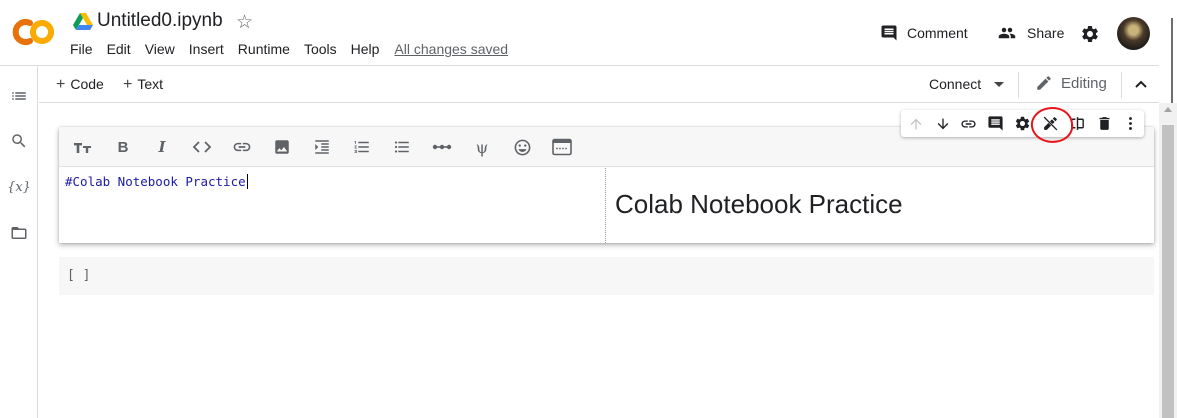 The height and width of the screenshot is (418, 1177). I want to click on emoji-icon, so click(522, 147).